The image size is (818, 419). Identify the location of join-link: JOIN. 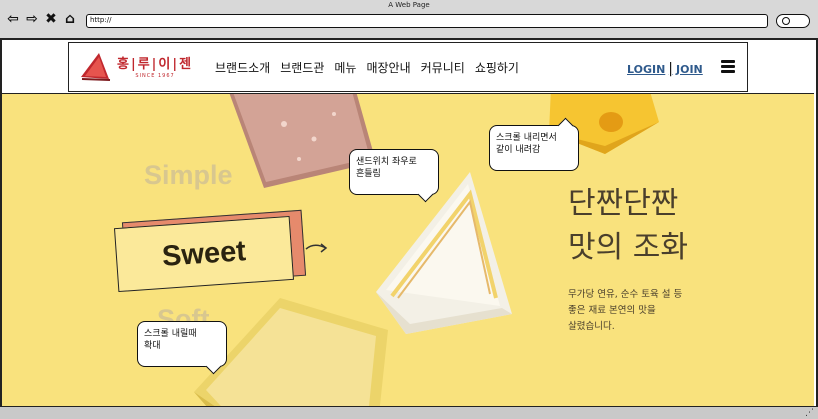
(689, 69).